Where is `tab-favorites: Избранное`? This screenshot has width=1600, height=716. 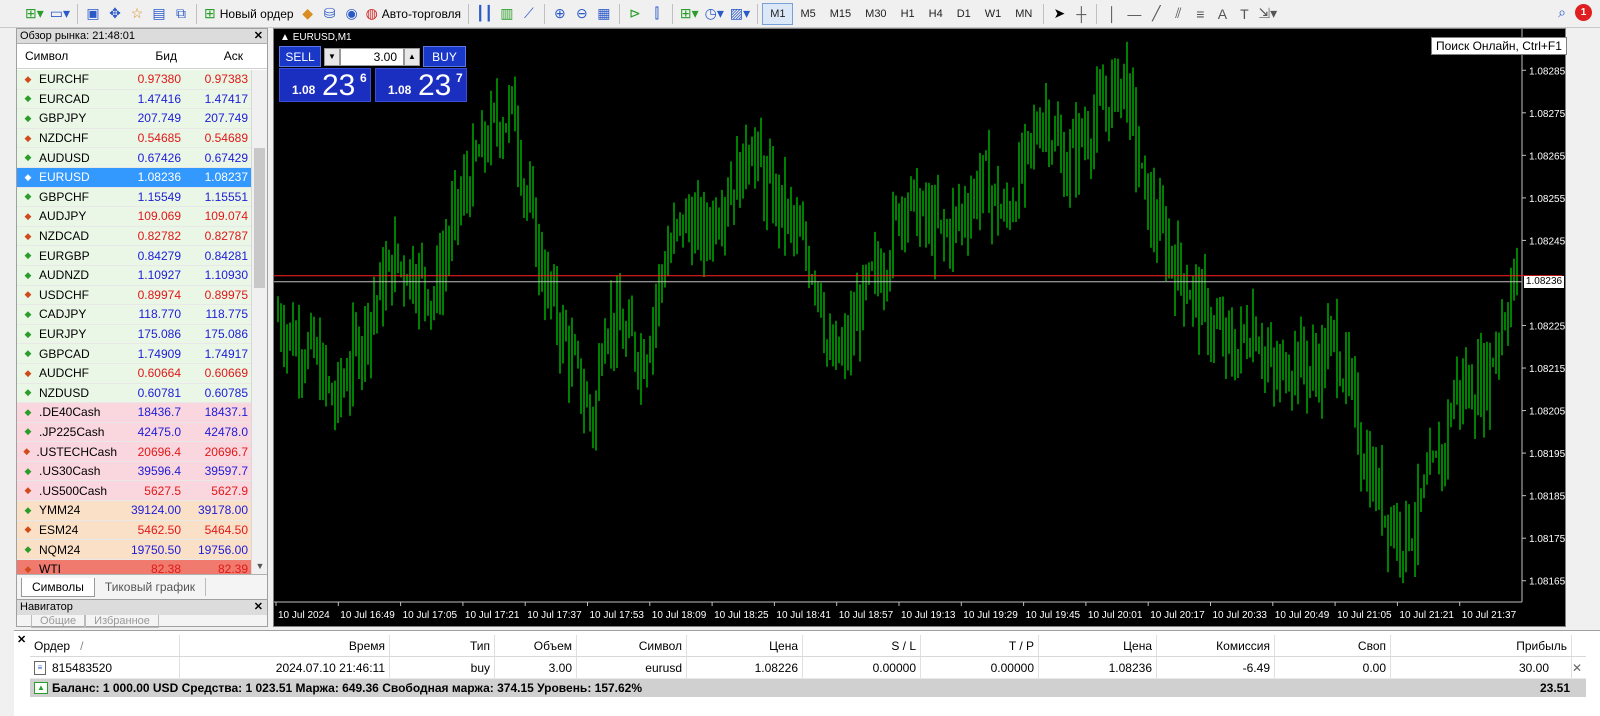 tab-favorites: Избранное is located at coordinates (122, 621).